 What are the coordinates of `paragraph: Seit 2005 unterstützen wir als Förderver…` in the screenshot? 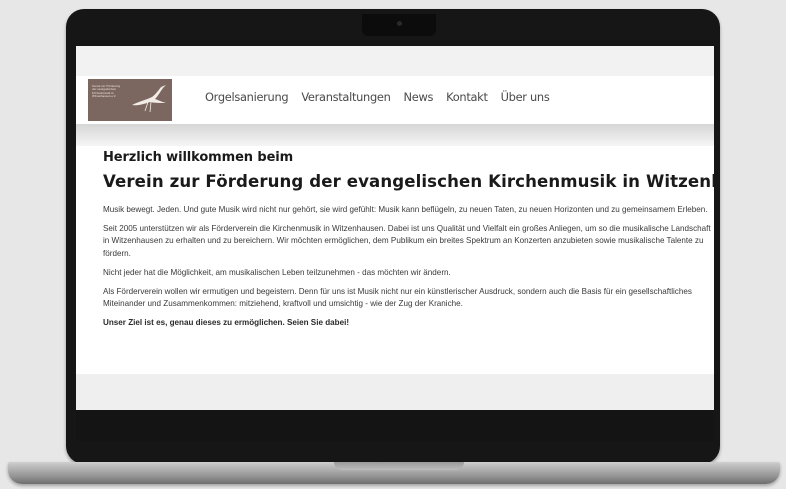 It's located at (407, 241).